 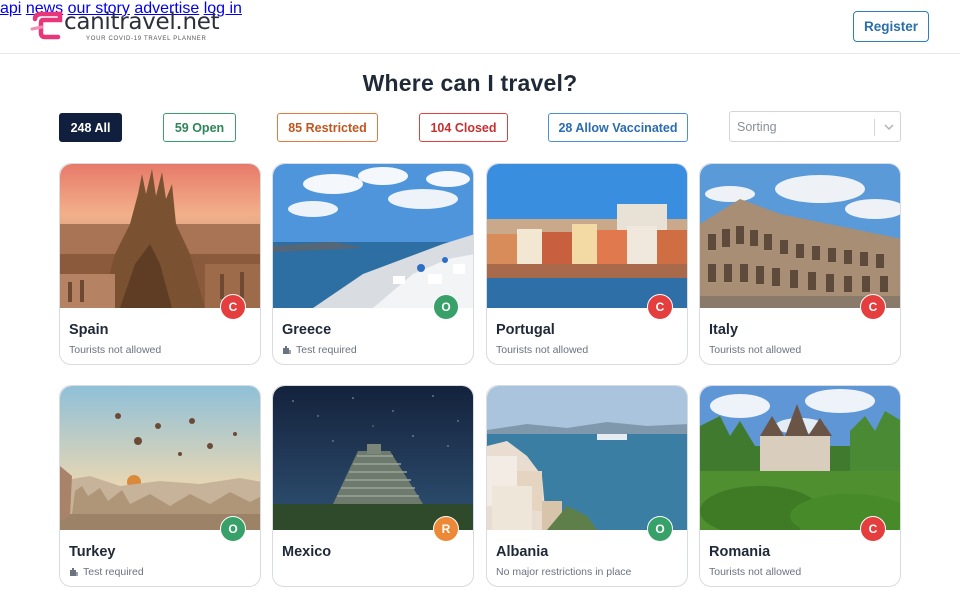 What do you see at coordinates (373, 236) in the screenshot?
I see `greece-photo` at bounding box center [373, 236].